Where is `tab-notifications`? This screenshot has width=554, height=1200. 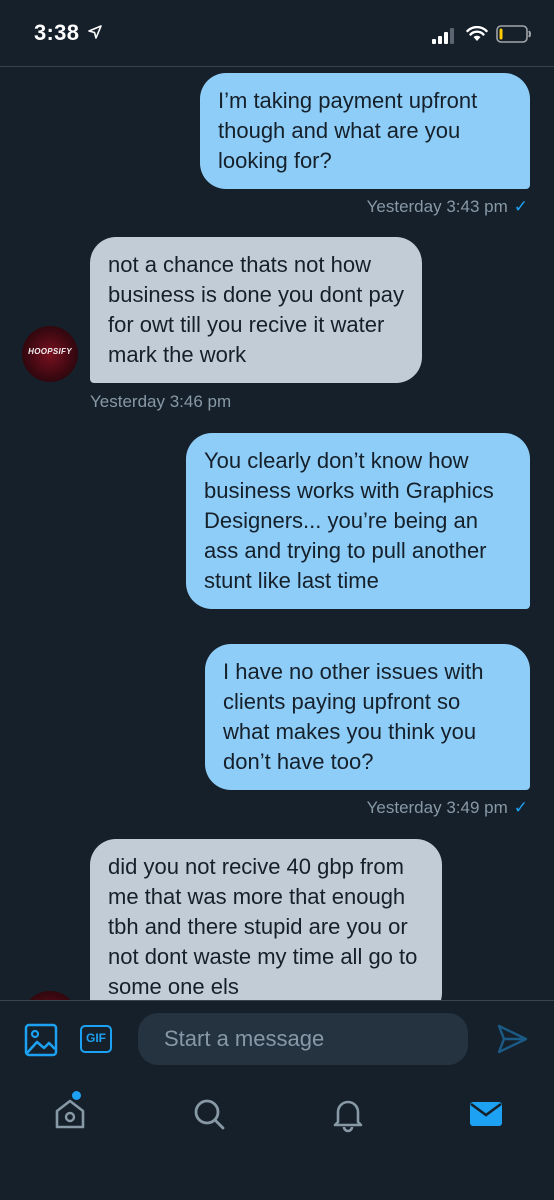
tab-notifications is located at coordinates (348, 1114).